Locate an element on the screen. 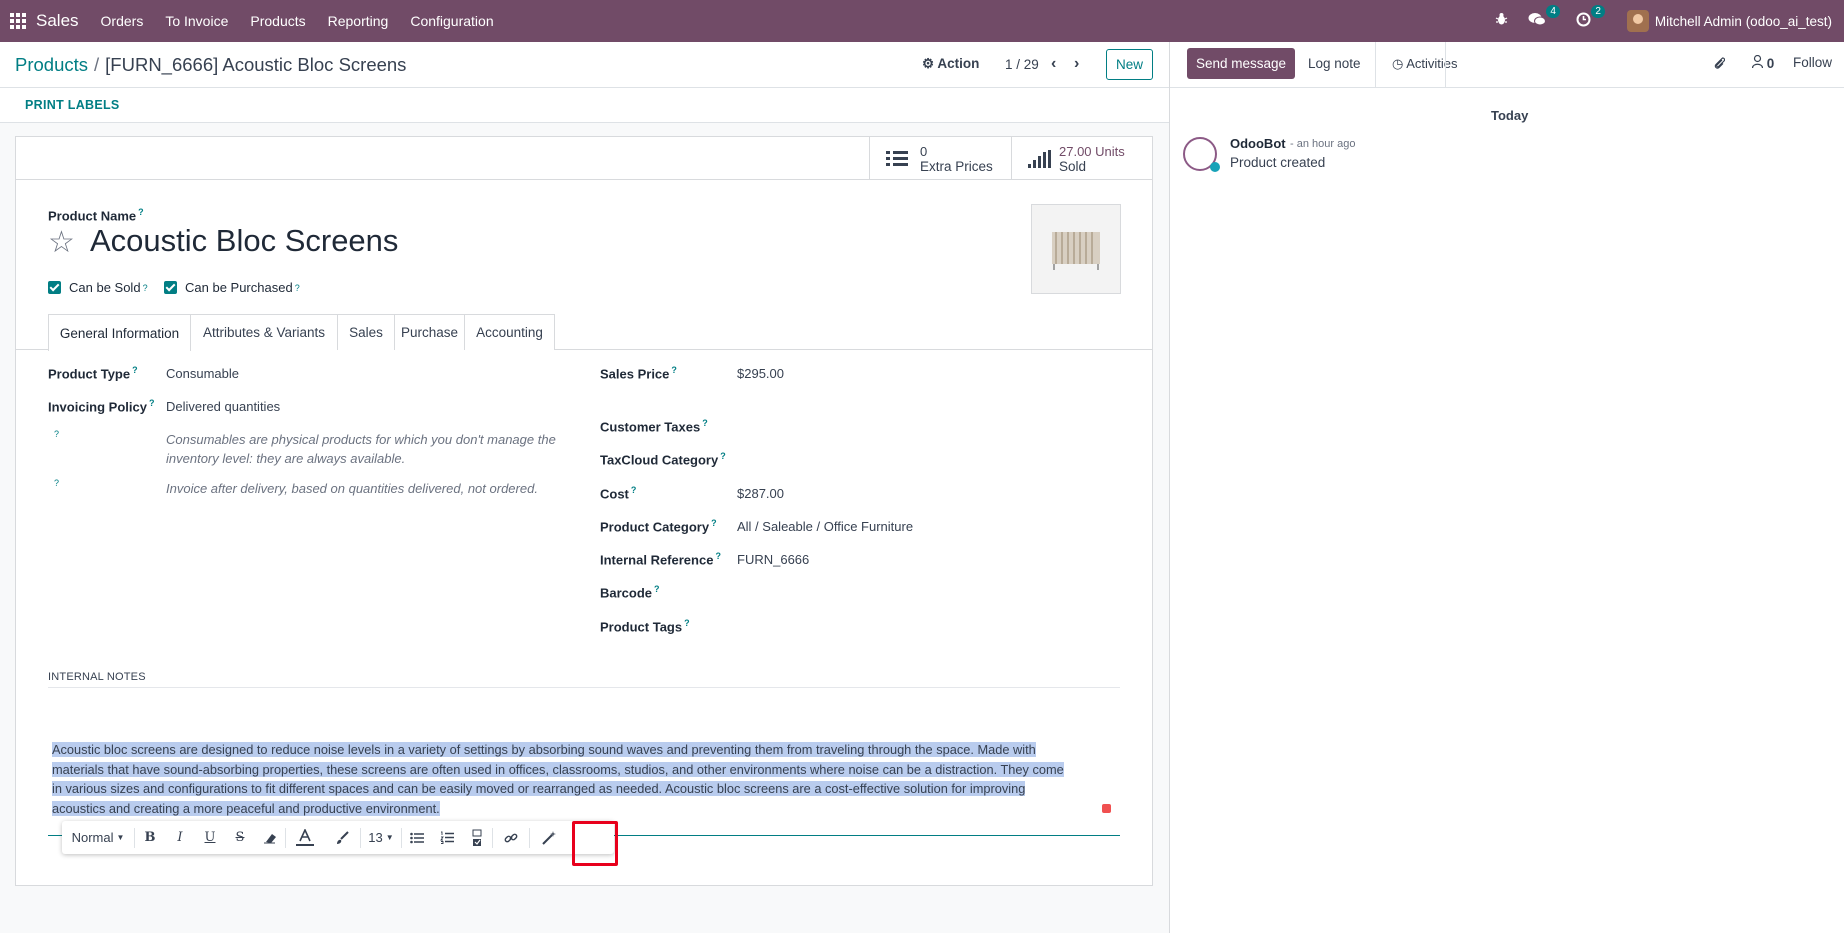  sold-label: Sold is located at coordinates (1073, 166).